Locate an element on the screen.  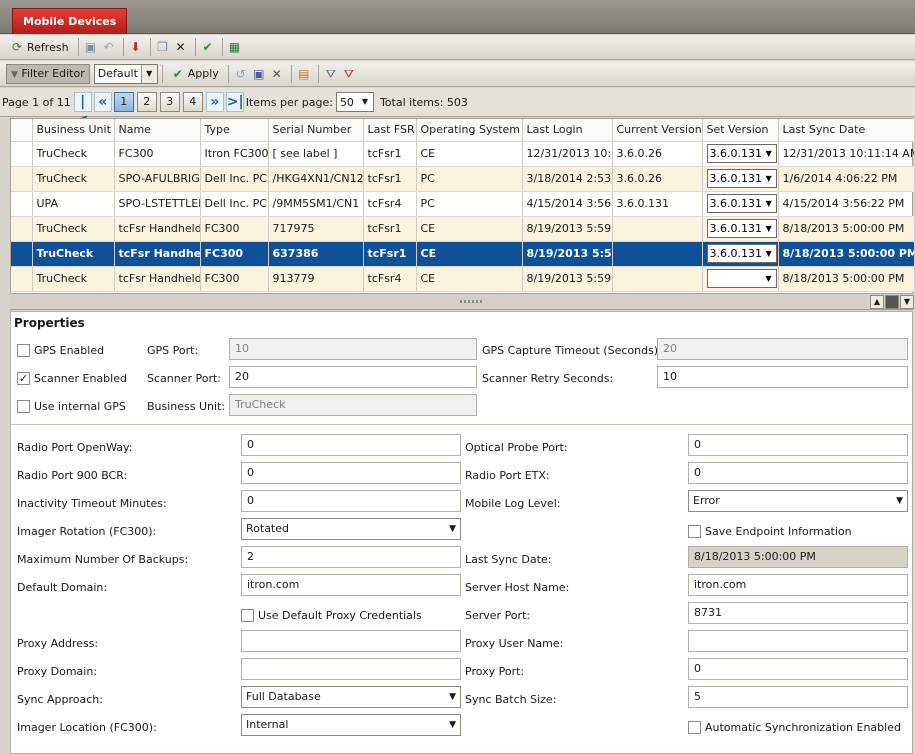
radio-openway-field: 0 is located at coordinates (351, 445).